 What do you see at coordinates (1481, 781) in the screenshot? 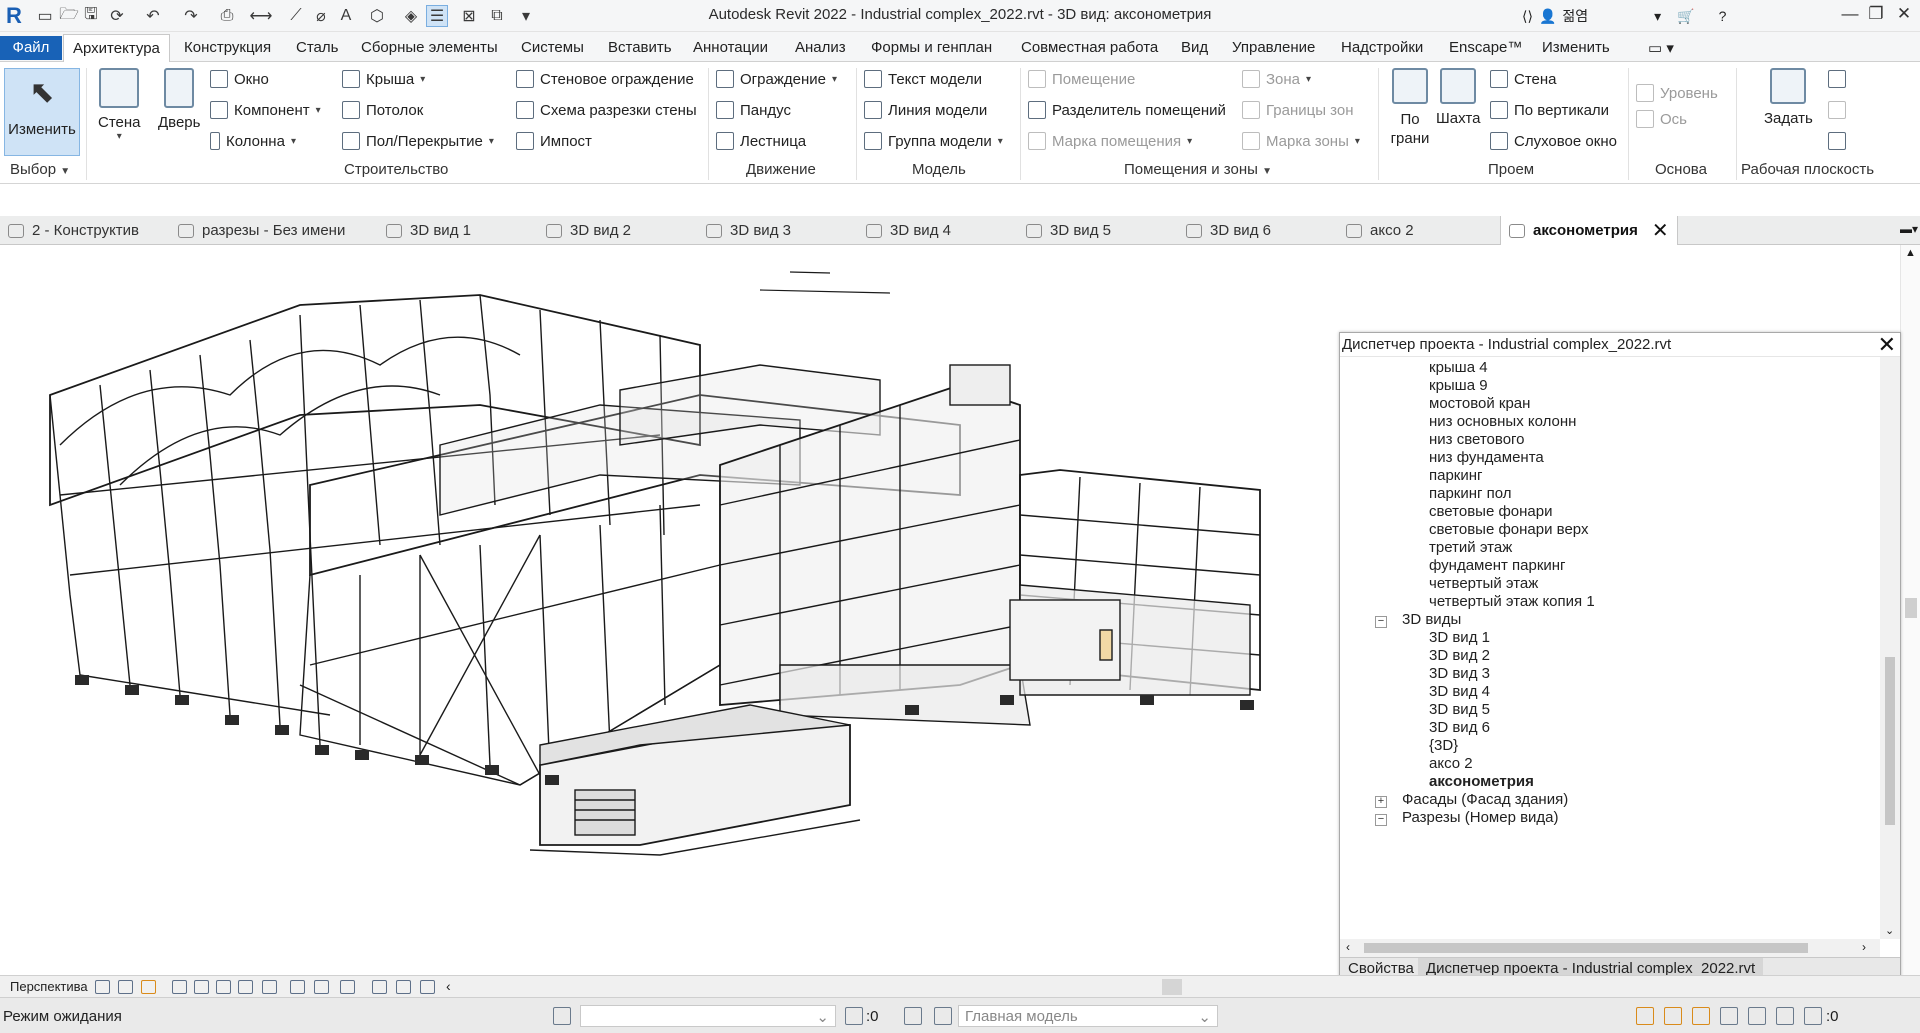
I see `tree-item-selected: аксонометрия` at bounding box center [1481, 781].